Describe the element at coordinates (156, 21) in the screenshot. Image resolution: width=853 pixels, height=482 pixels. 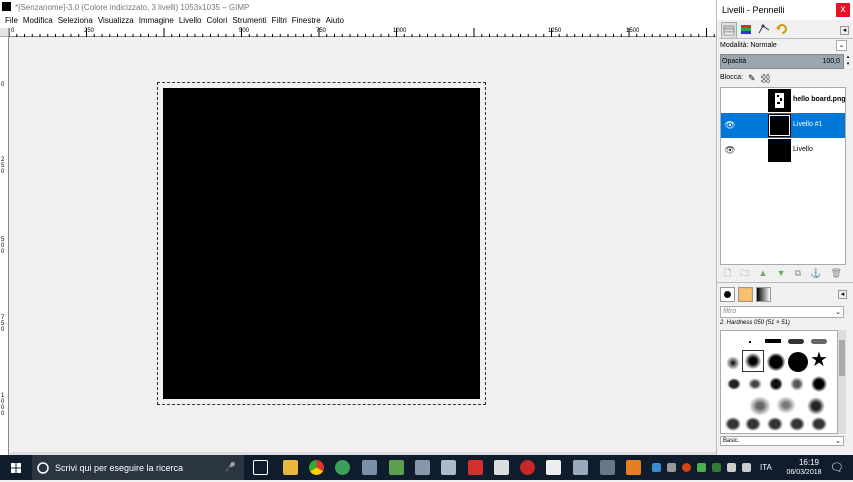
I see `menu-immagine: Immagine` at that location.